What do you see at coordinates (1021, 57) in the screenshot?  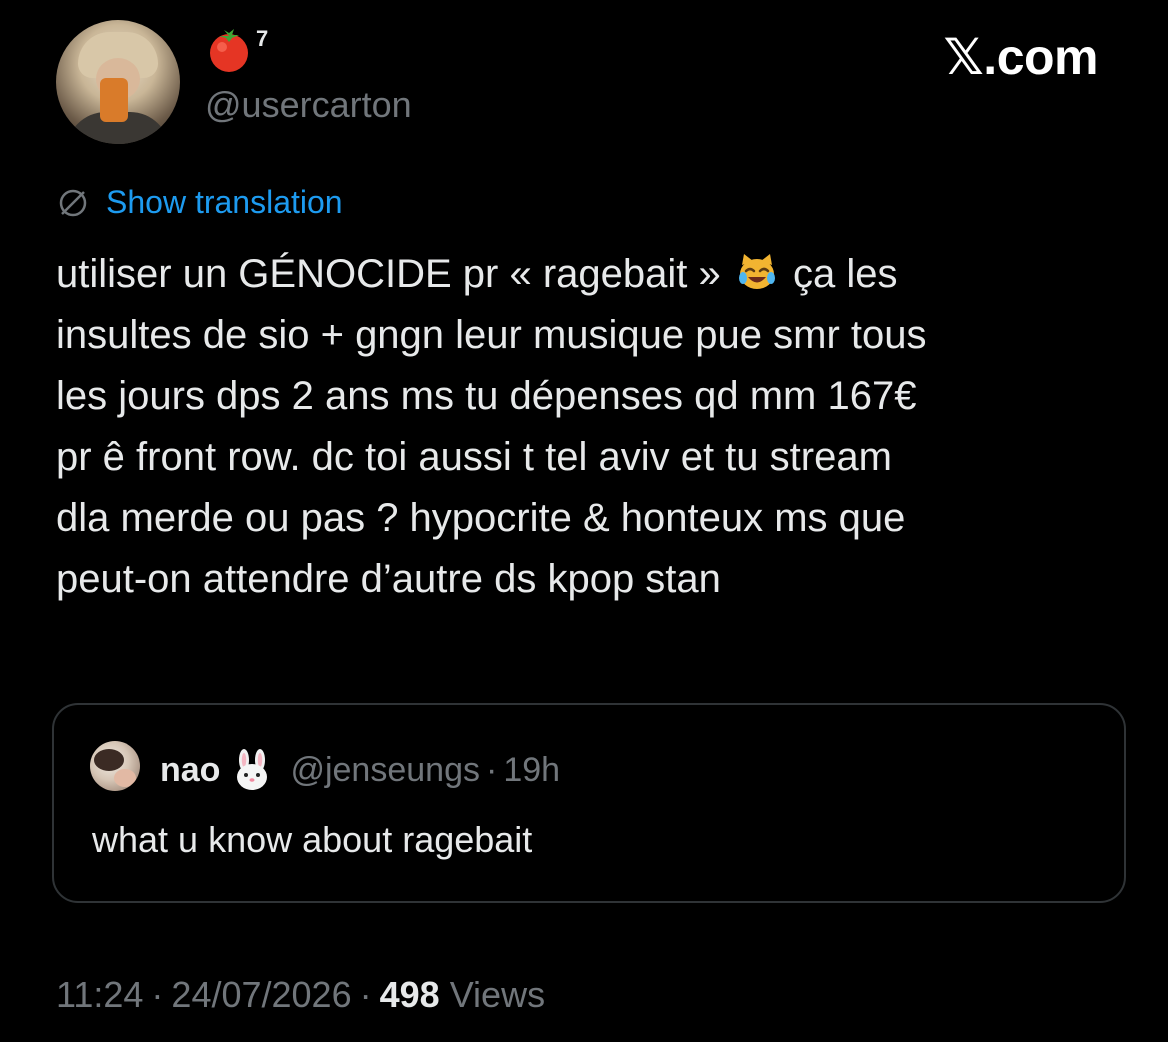 I see `x-wordmark: 𝕏.com` at bounding box center [1021, 57].